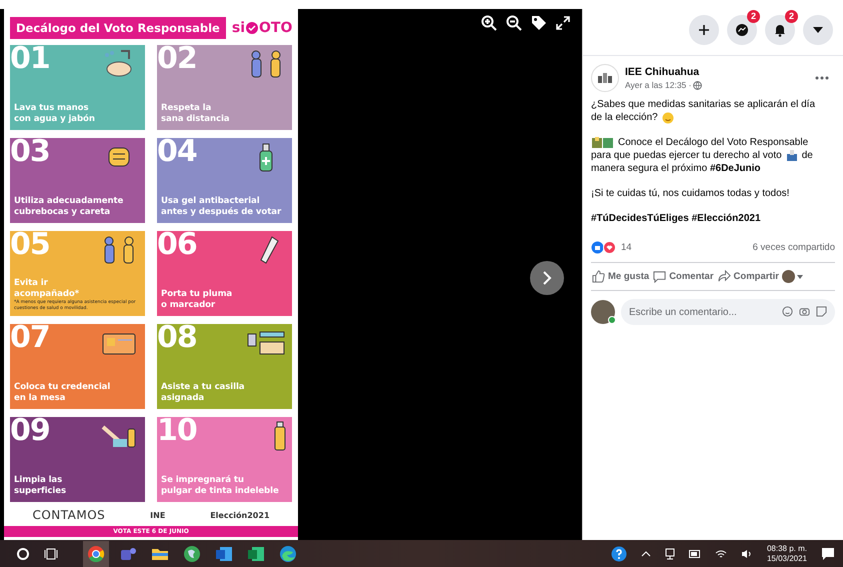 Image resolution: width=843 pixels, height=567 pixels. I want to click on start-icon, so click(23, 553).